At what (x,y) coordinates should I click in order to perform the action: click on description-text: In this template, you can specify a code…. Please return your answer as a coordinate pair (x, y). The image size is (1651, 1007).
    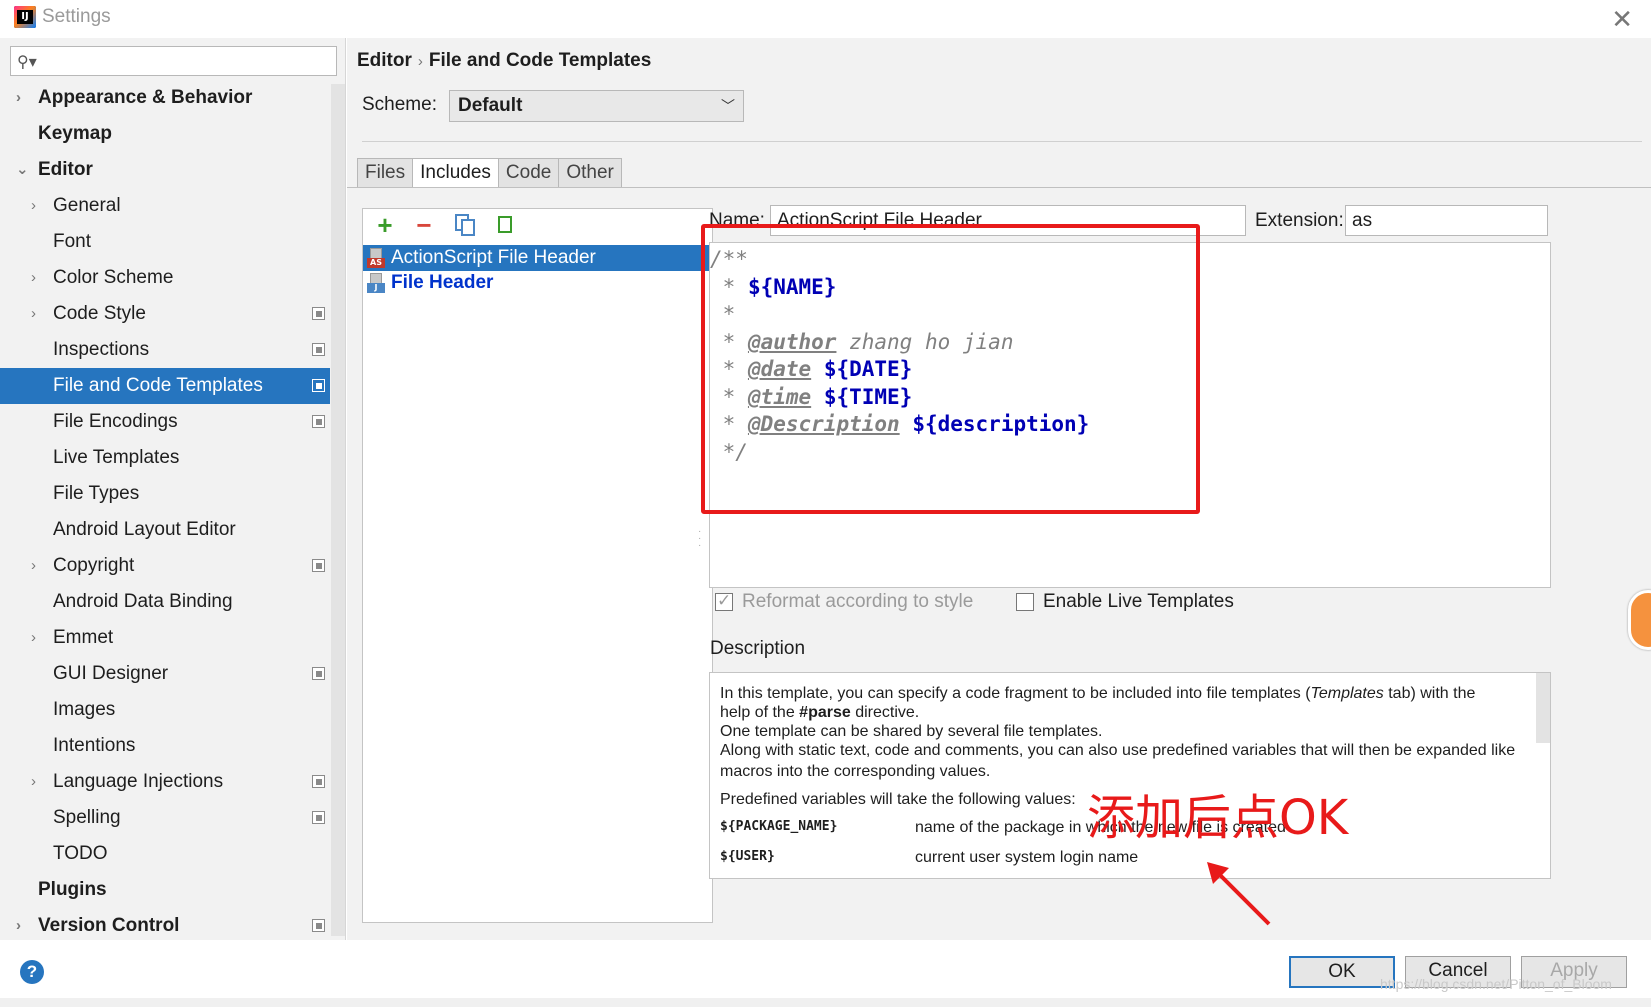
    Looking at the image, I should click on (1120, 693).